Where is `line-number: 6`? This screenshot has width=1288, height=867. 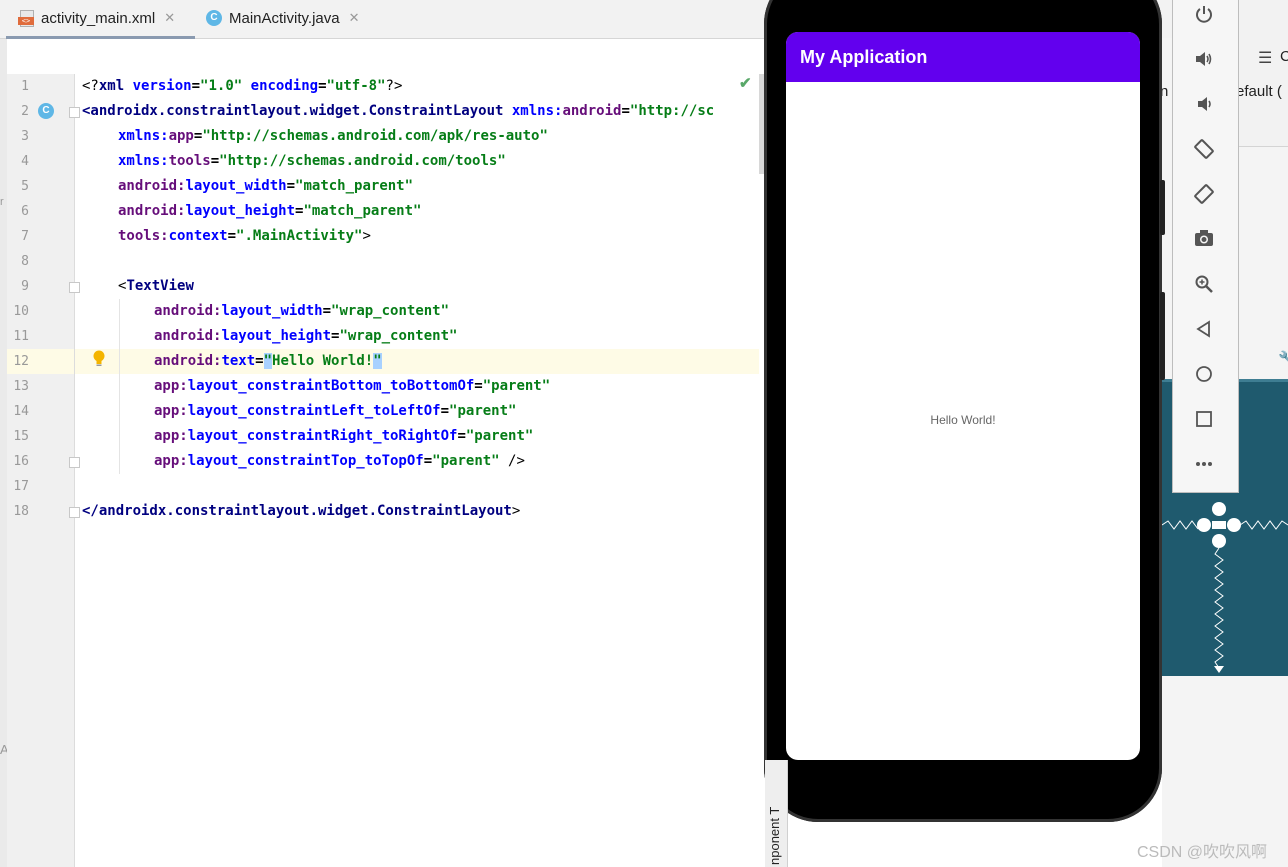
line-number: 6 is located at coordinates (25, 211).